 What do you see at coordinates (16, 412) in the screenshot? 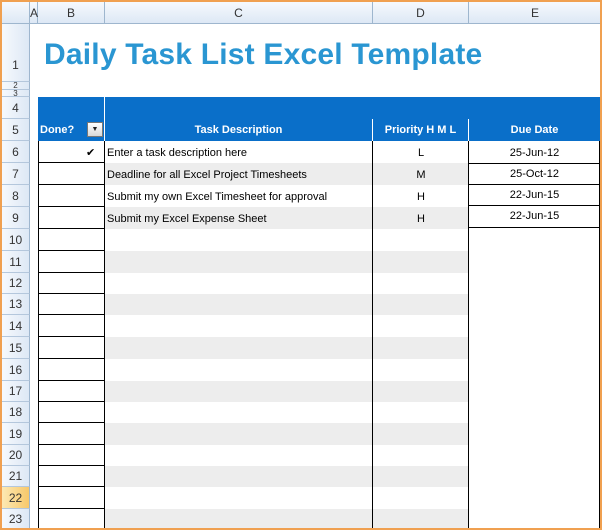
I see `row-header-18: 18` at bounding box center [16, 412].